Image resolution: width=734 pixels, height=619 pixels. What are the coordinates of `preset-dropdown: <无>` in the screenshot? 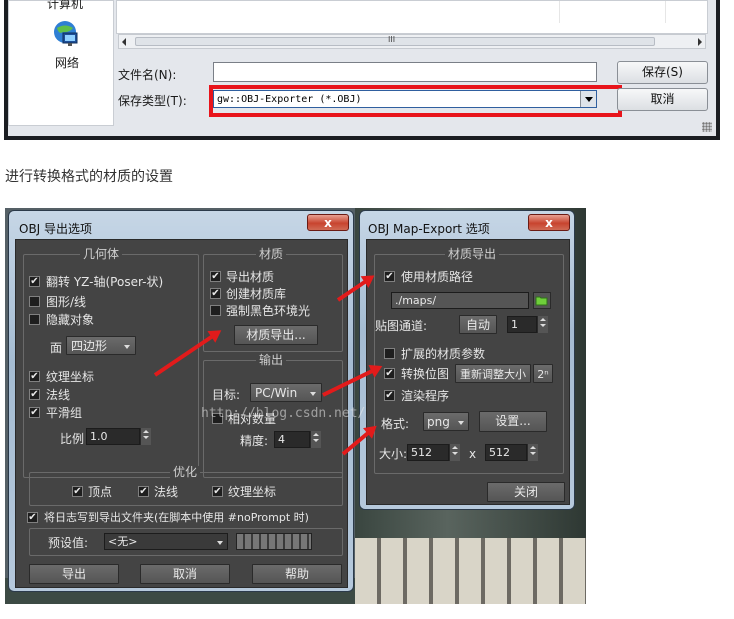 It's located at (166, 541).